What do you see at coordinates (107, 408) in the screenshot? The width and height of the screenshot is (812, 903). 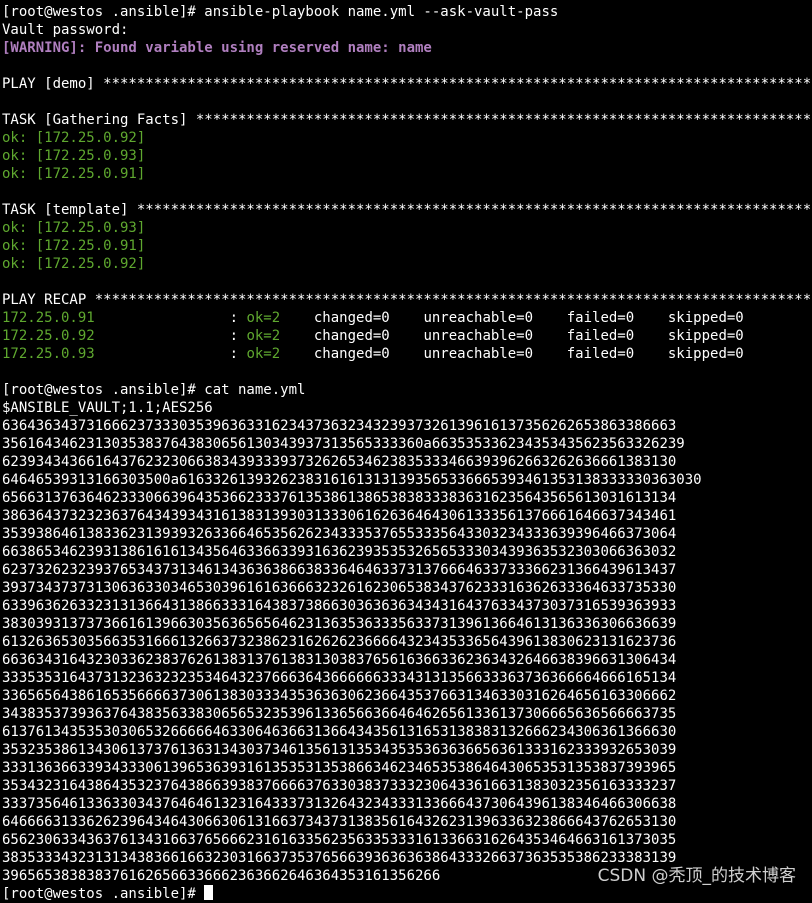 I see `terminal-text: $ANSIBLE_VAULT;1.1;AES256` at bounding box center [107, 408].